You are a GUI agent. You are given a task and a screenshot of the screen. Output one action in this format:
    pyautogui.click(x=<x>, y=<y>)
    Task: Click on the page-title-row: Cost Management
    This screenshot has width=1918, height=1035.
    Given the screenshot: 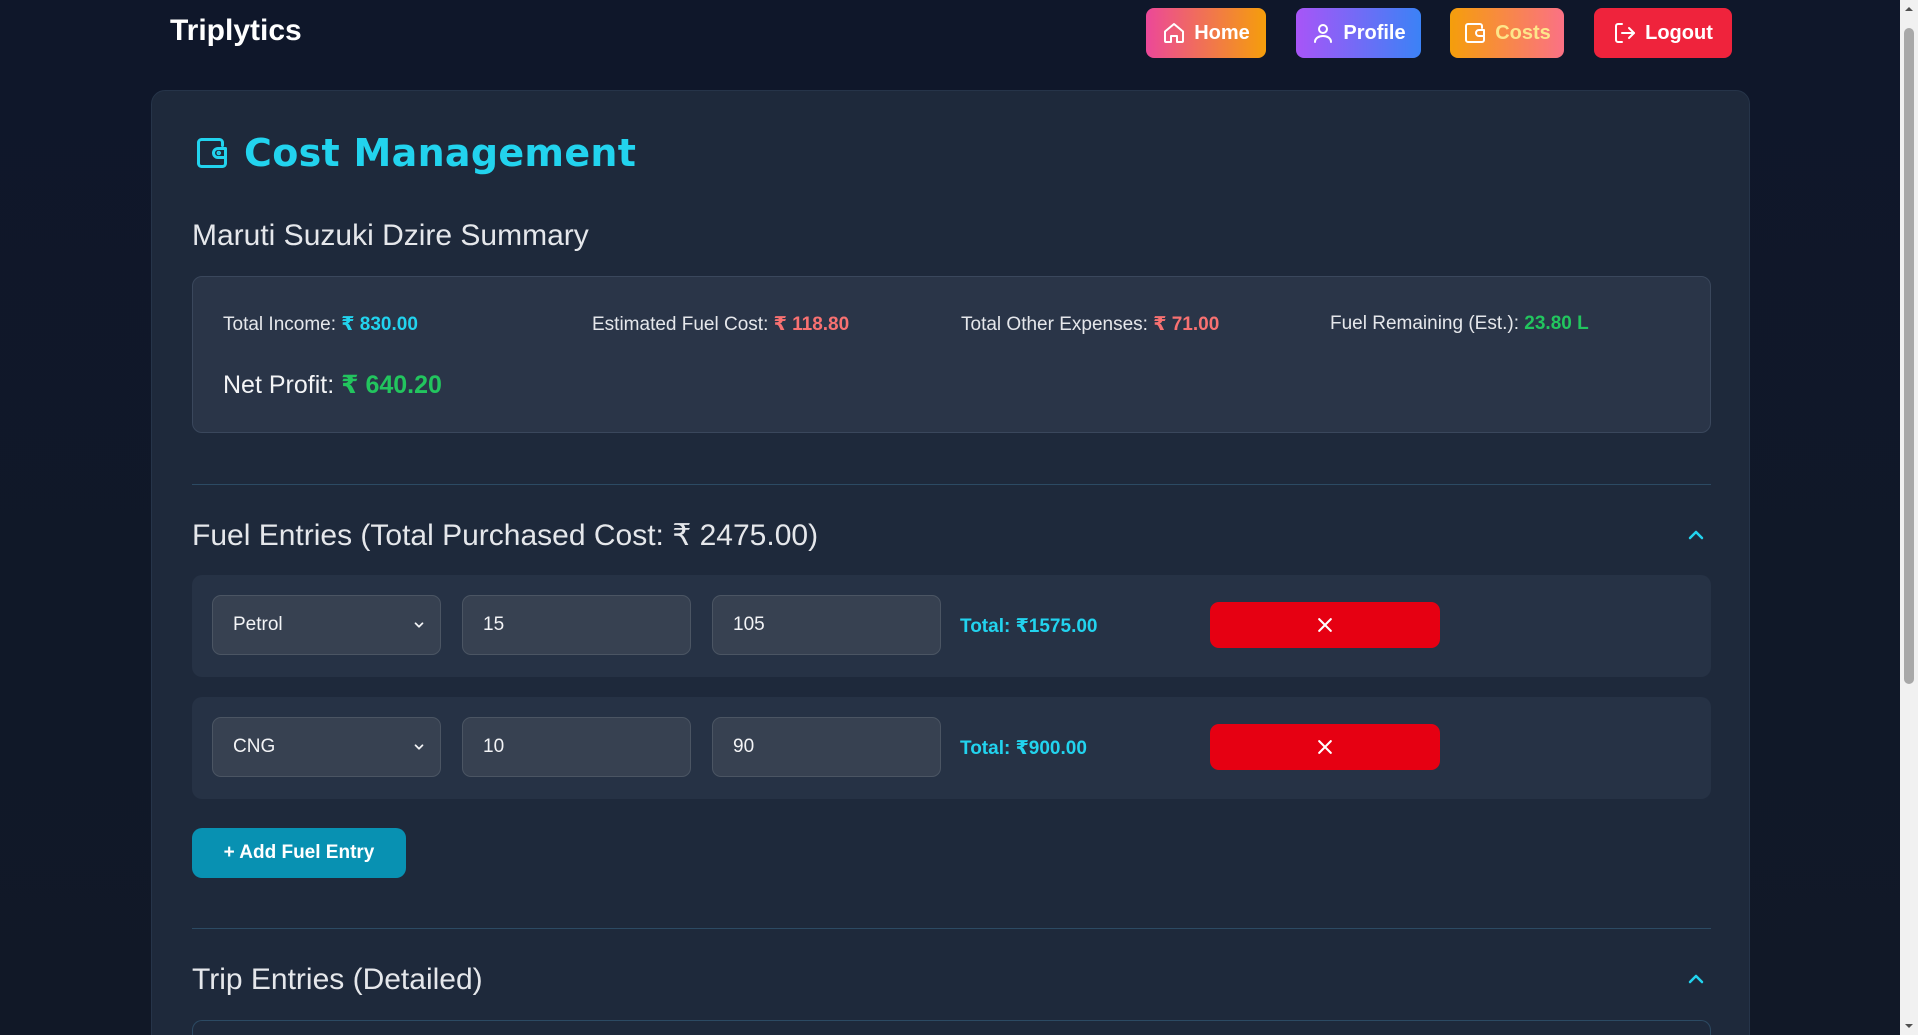 What is the action you would take?
    pyautogui.click(x=415, y=153)
    